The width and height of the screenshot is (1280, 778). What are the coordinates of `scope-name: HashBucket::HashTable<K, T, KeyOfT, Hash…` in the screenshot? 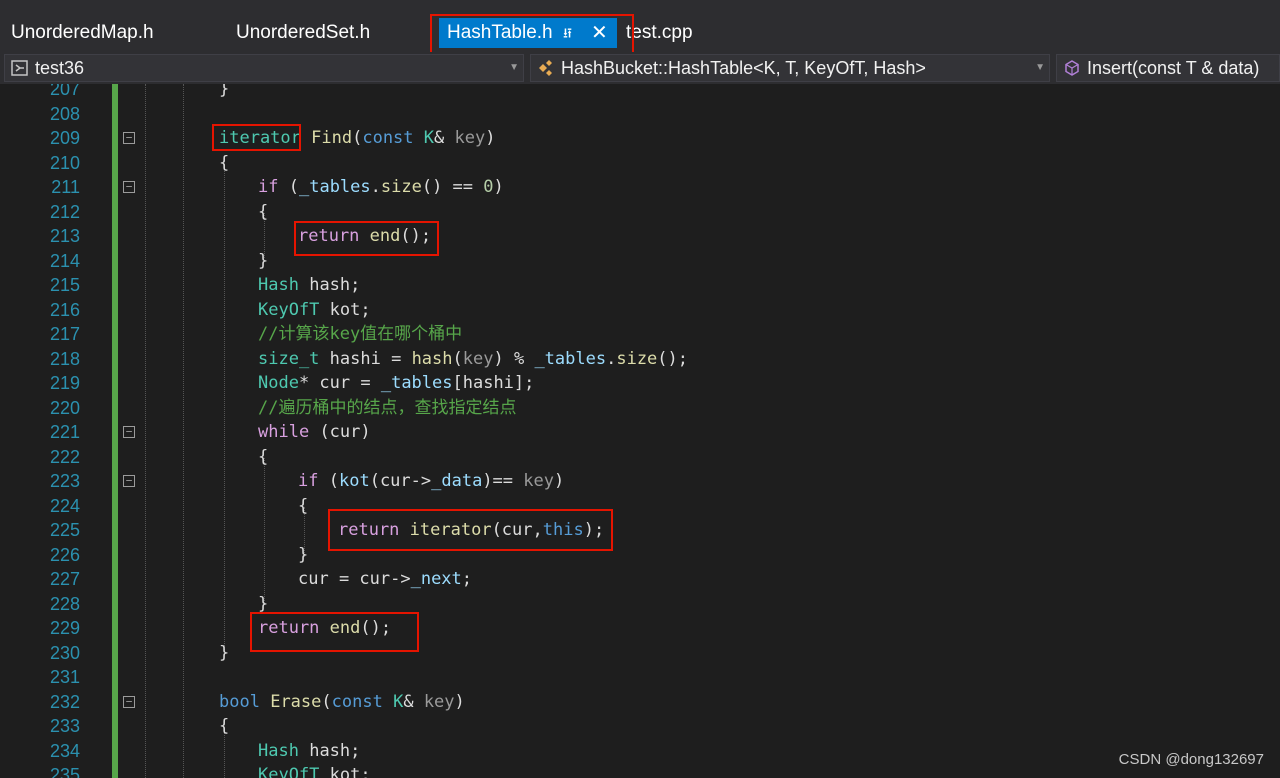 It's located at (743, 68).